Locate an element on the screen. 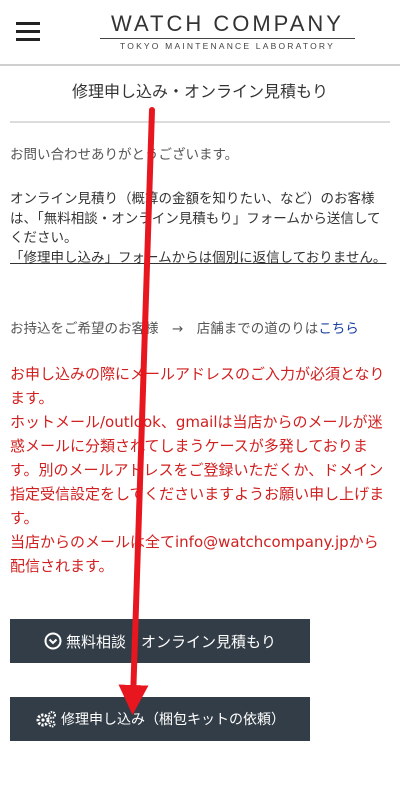  consult-estimate-button: 無料相談・オンライン見積もり is located at coordinates (160, 641).